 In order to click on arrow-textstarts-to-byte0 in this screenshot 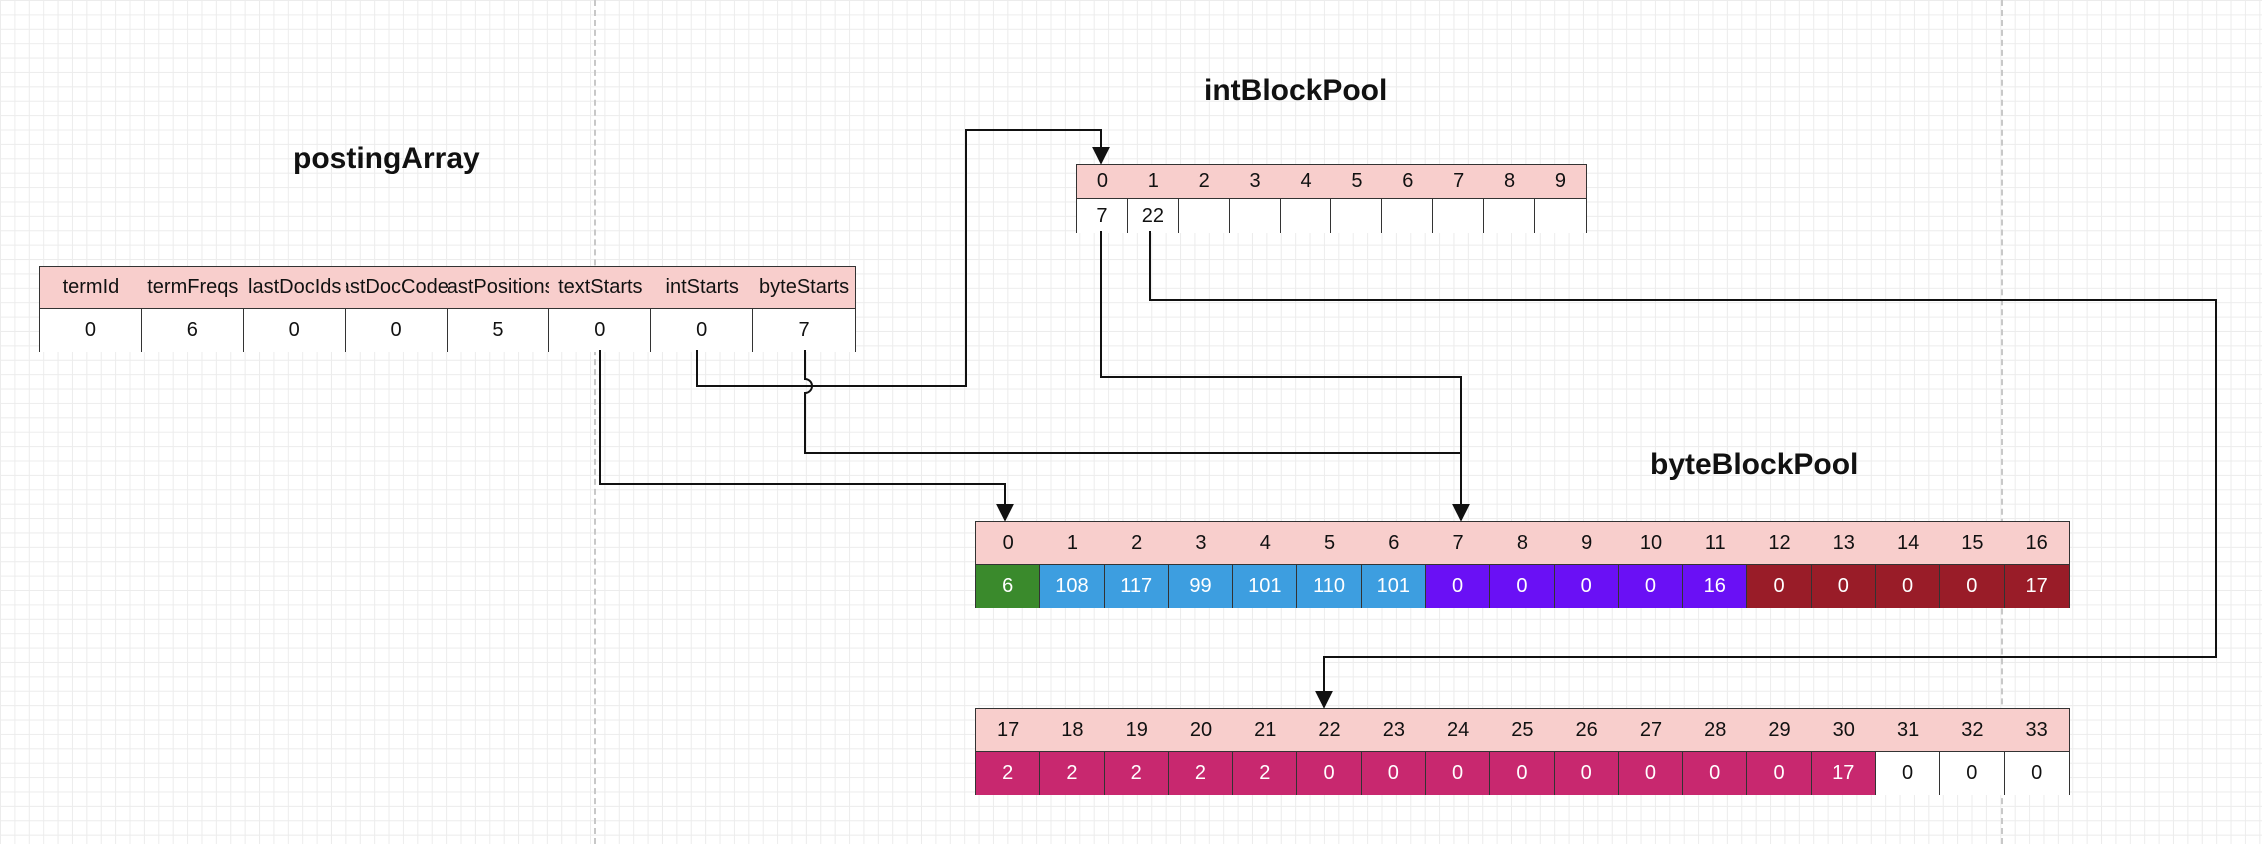, I will do `click(806, 436)`.